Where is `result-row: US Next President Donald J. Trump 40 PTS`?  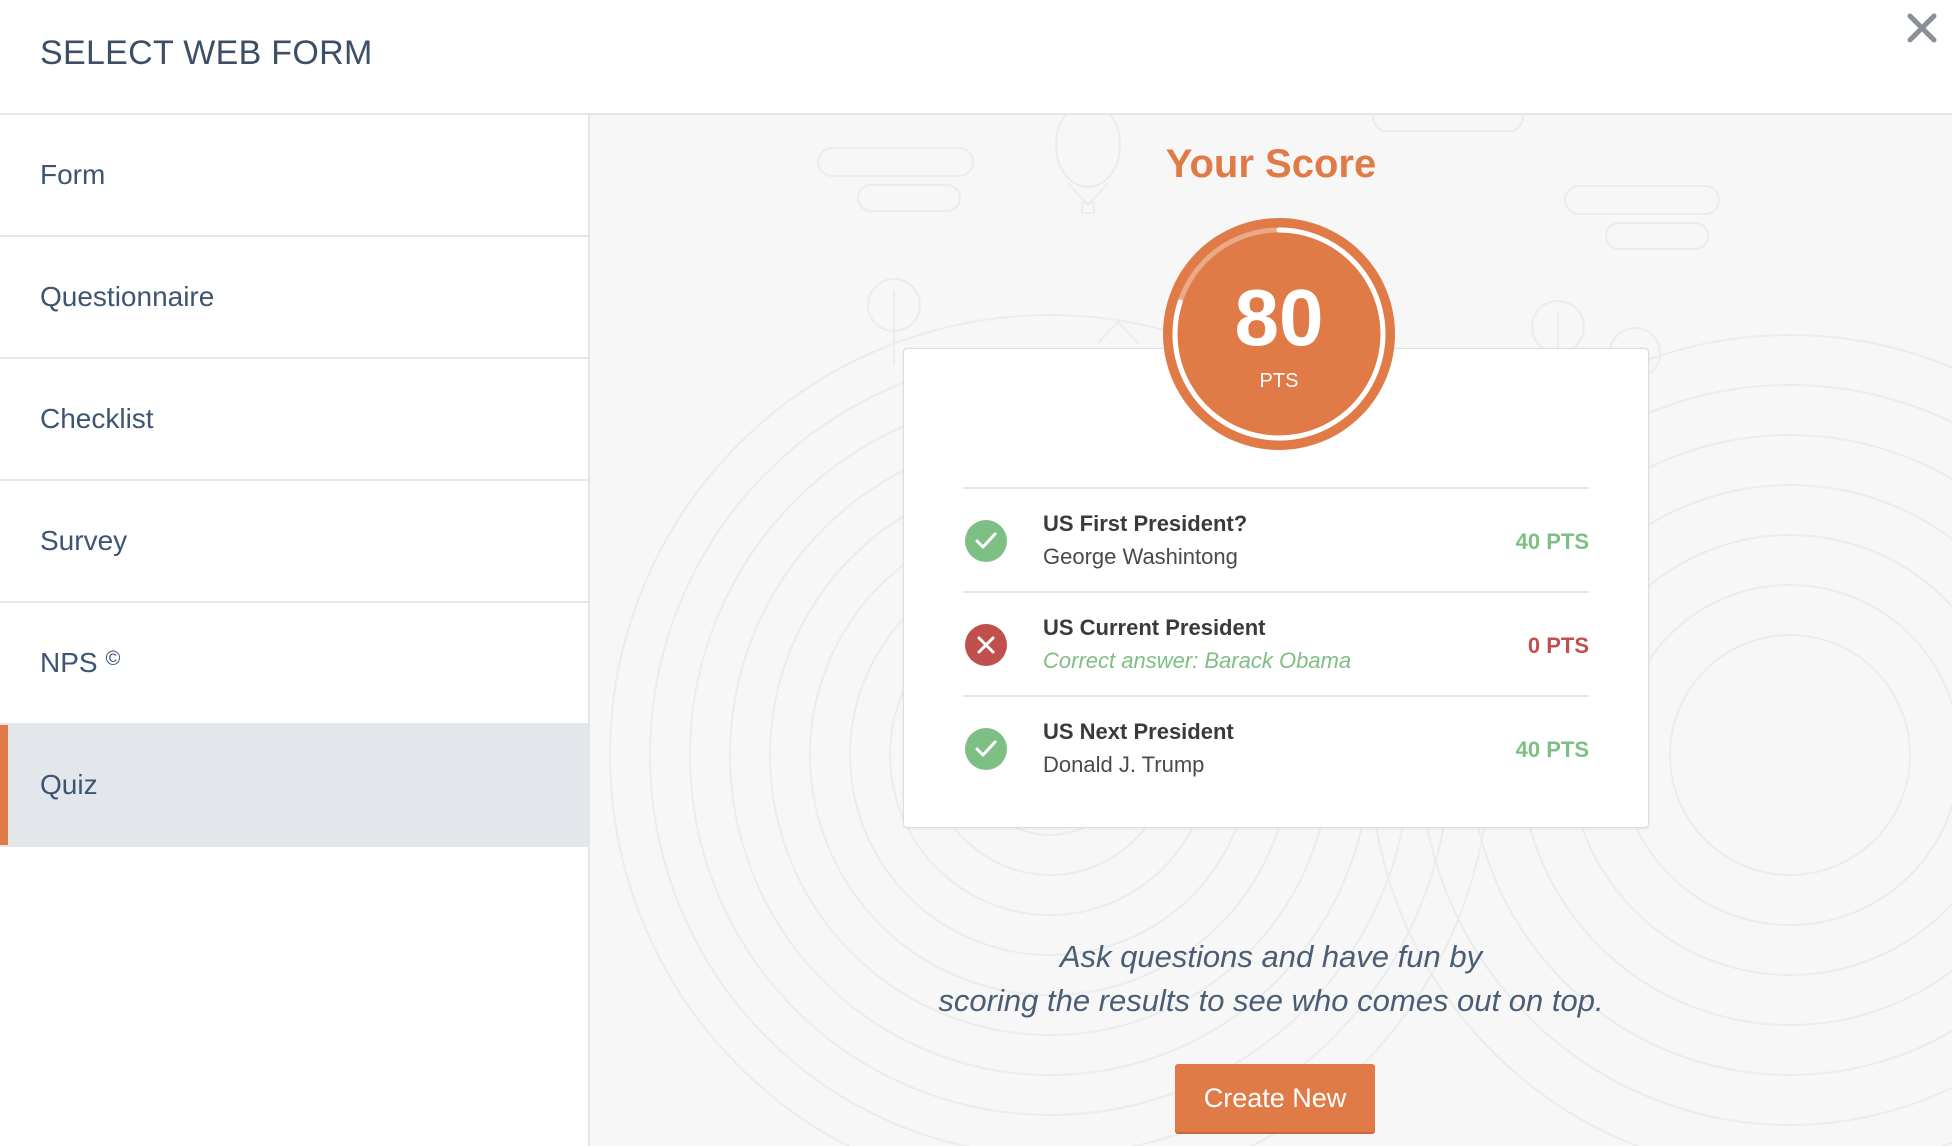 result-row: US Next President Donald J. Trump 40 PTS is located at coordinates (1276, 747).